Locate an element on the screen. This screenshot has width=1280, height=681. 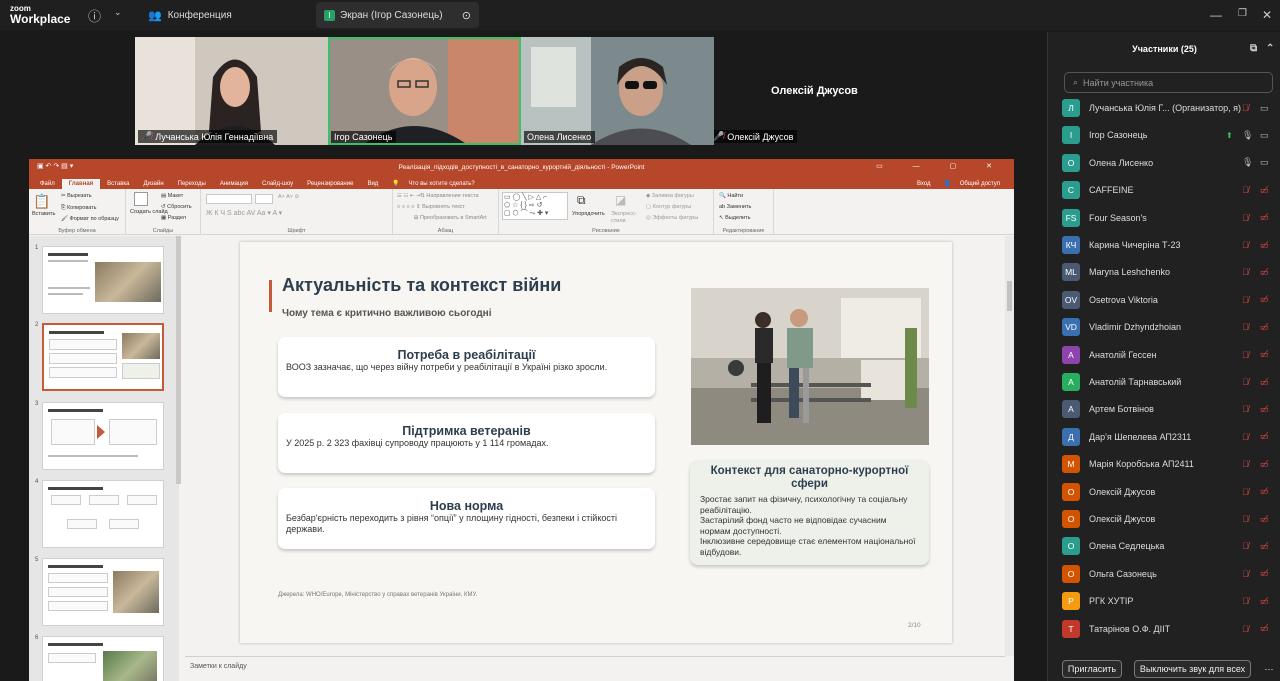
participant-row: О Олексій Джусов 🎙̸ ▭̸ is located at coordinates (1171, 519).